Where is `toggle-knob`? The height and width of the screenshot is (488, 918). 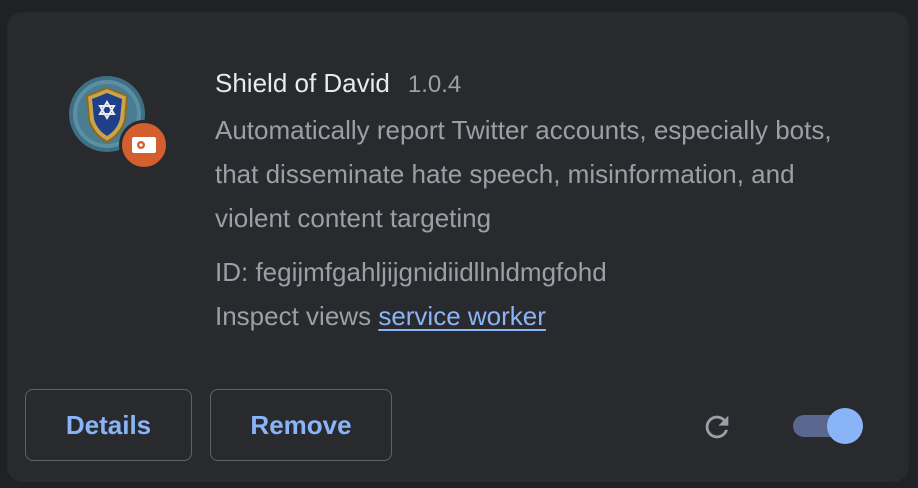
toggle-knob is located at coordinates (845, 426).